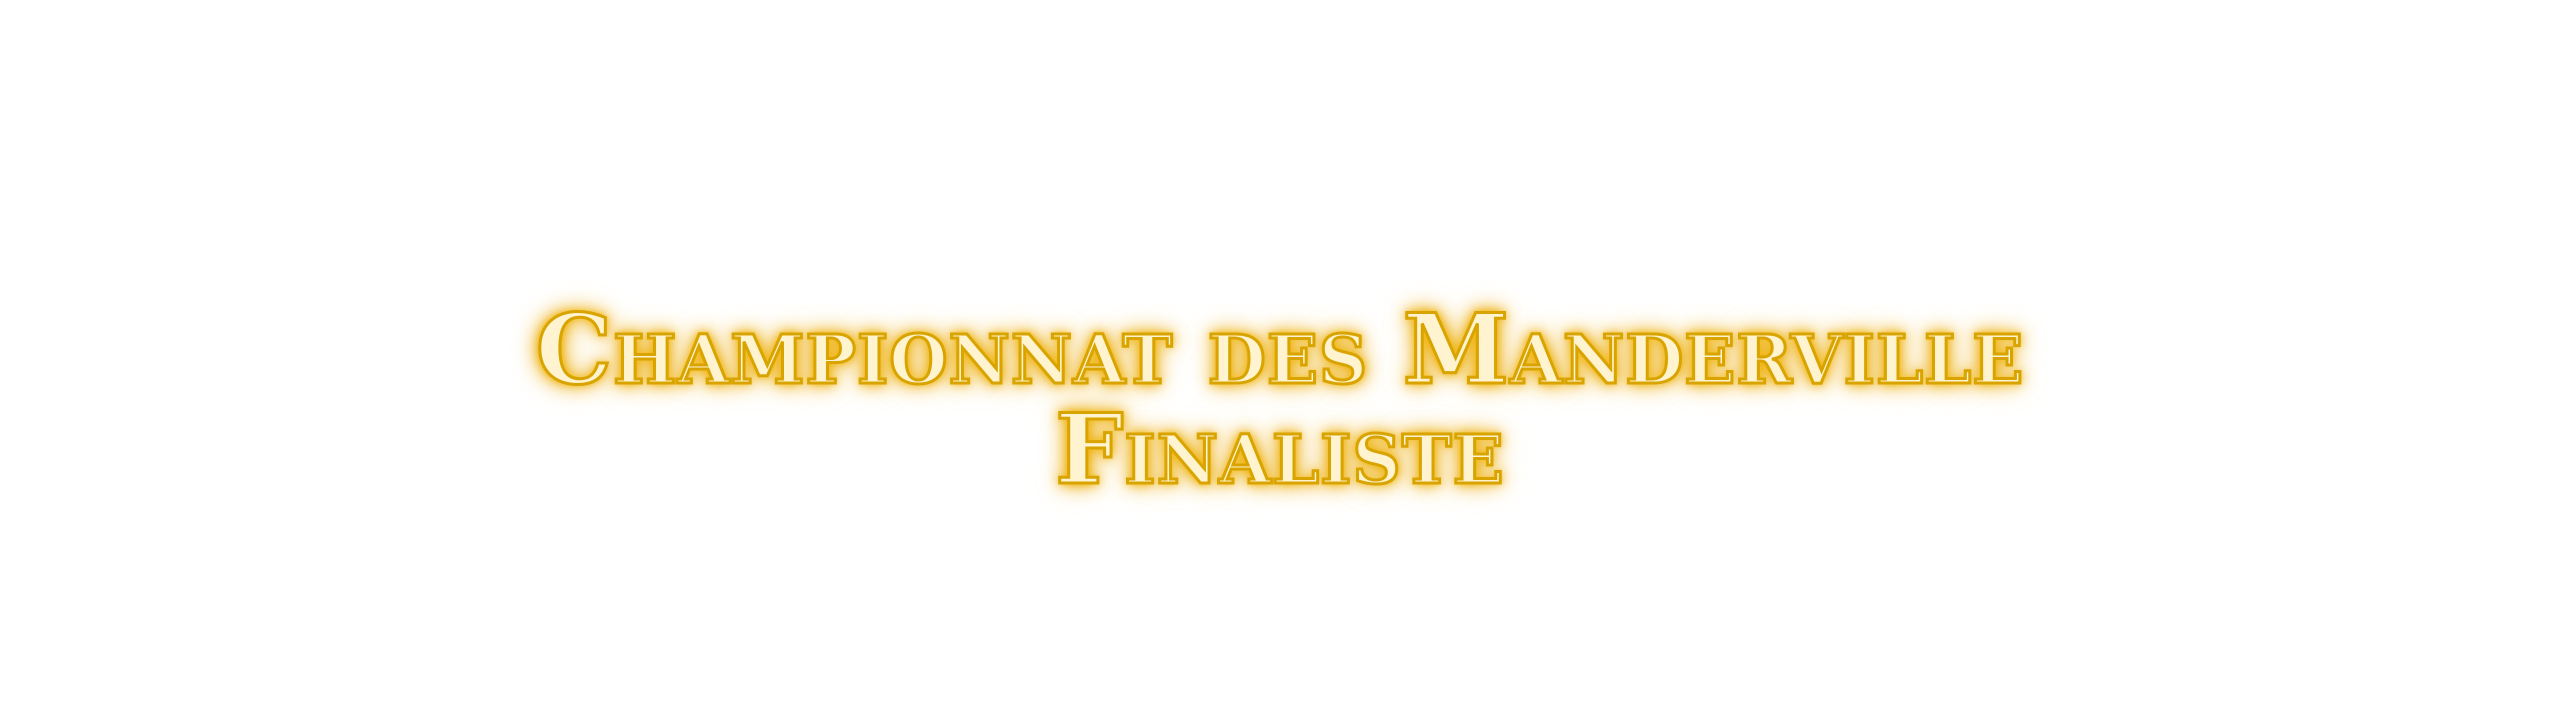 The height and width of the screenshot is (720, 2560). I want to click on achievement-title-line-2: Finaliste, so click(1279, 449).